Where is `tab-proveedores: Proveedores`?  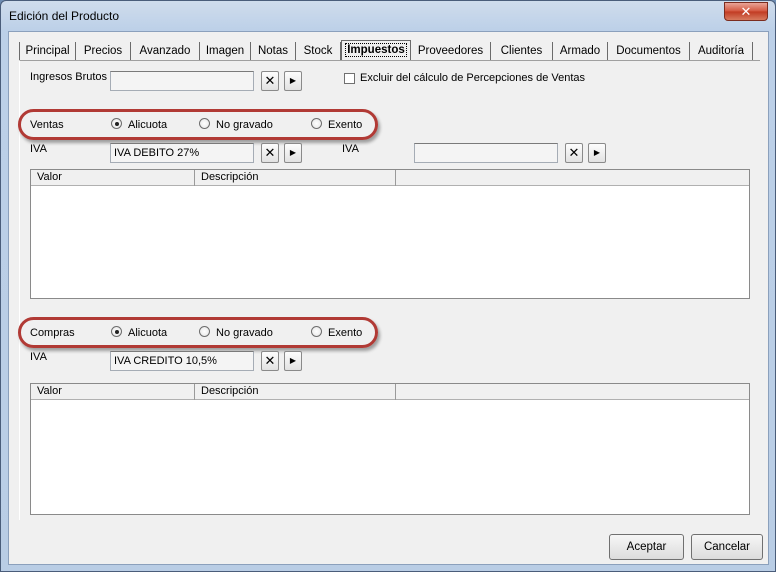
tab-proveedores: Proveedores is located at coordinates (451, 51).